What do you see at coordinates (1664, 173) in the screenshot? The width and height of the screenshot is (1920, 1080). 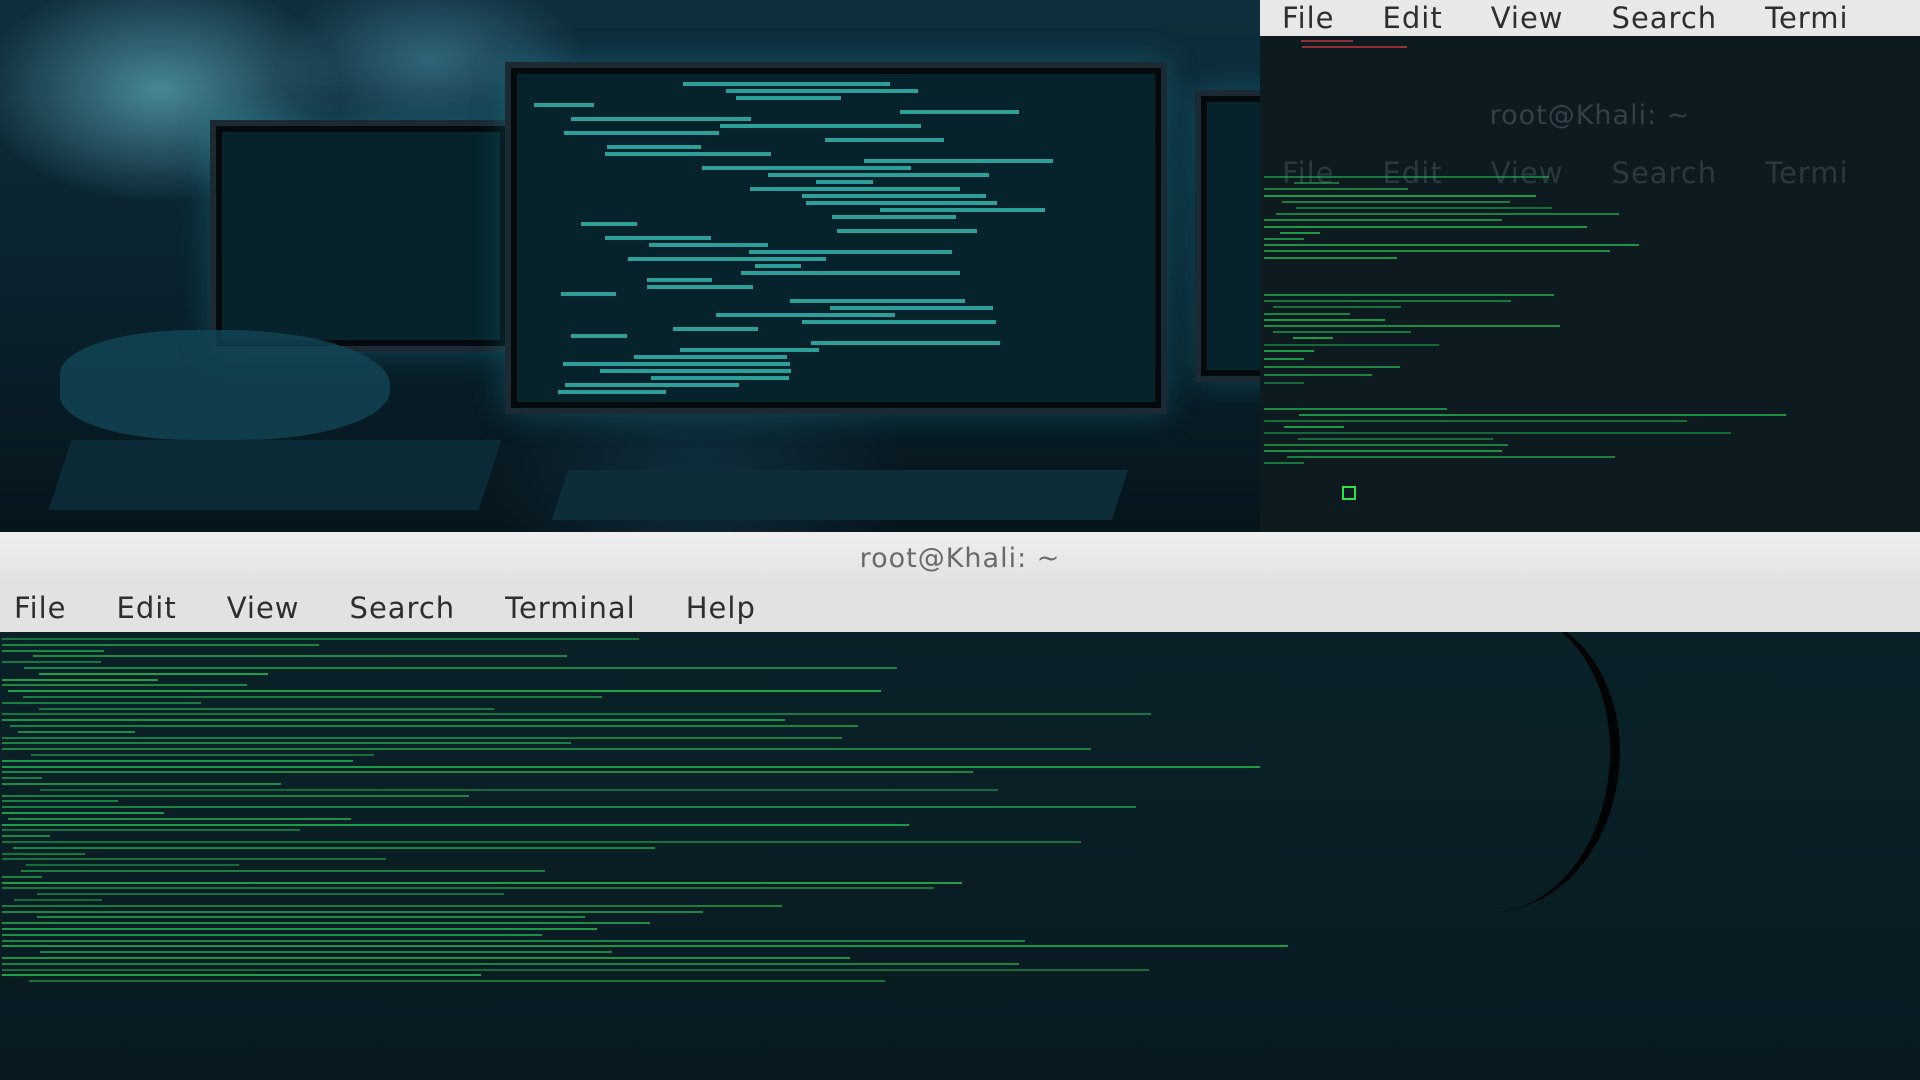 I see `ghost-menu-search: Search` at bounding box center [1664, 173].